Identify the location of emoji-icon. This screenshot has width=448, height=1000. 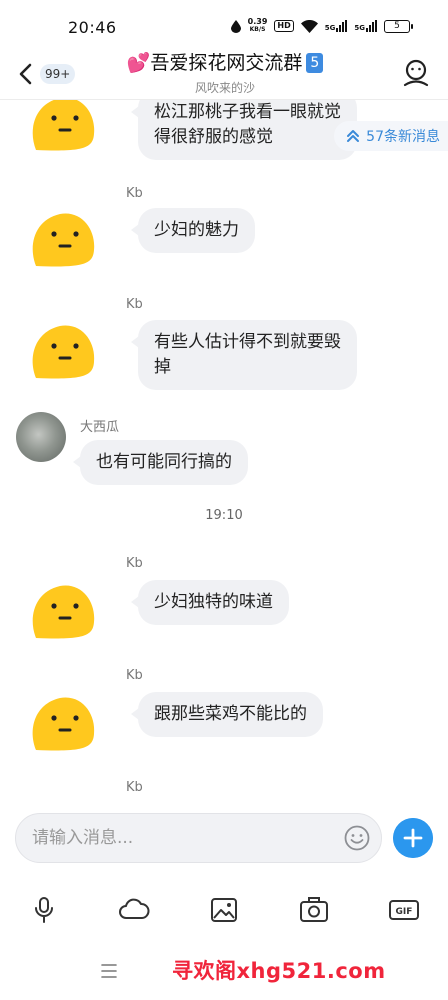
(357, 838).